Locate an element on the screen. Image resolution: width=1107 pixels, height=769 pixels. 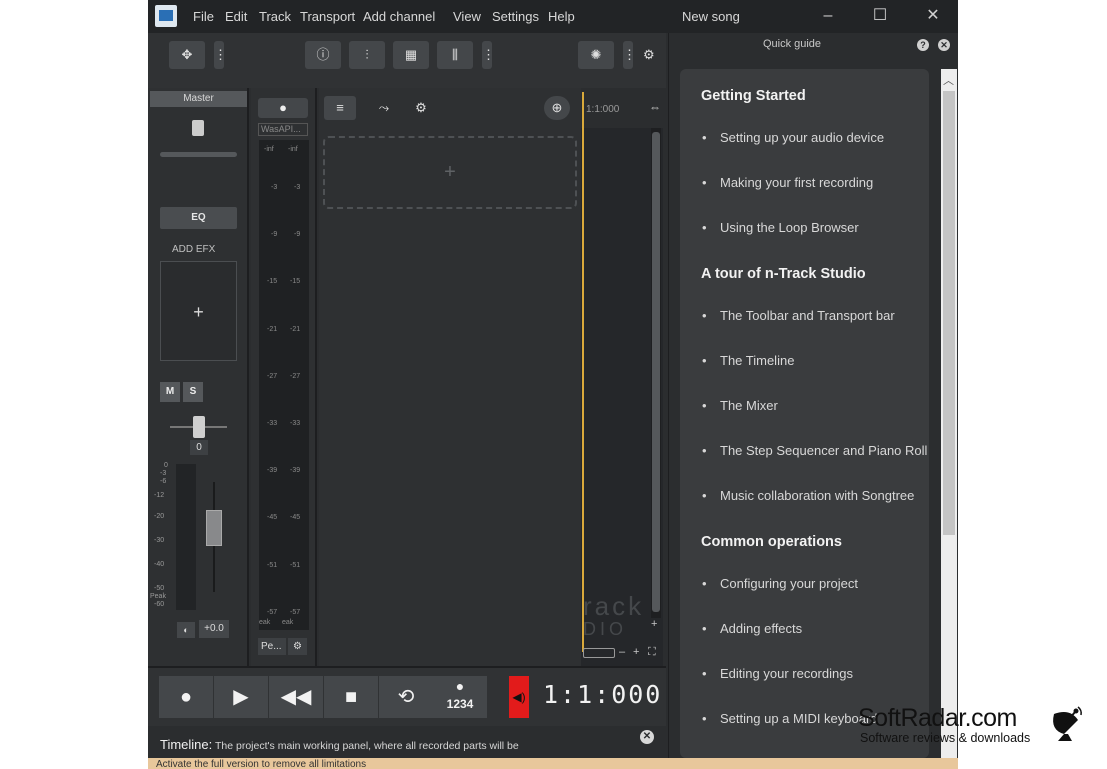
chevron-up-icon: ︿ is located at coordinates (948, 80).